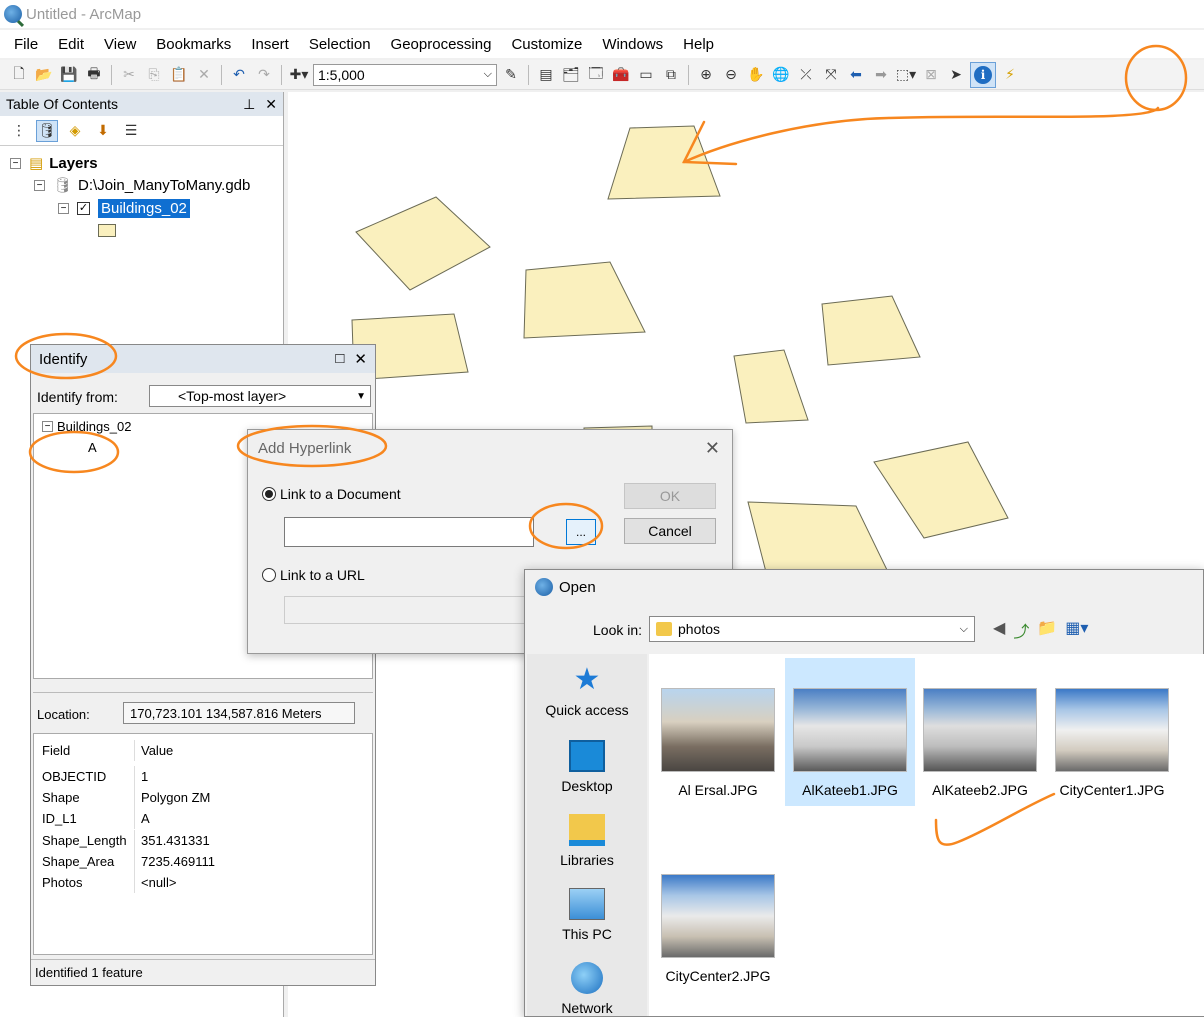  Describe the element at coordinates (269, 575) in the screenshot. I see `radio-url` at that location.